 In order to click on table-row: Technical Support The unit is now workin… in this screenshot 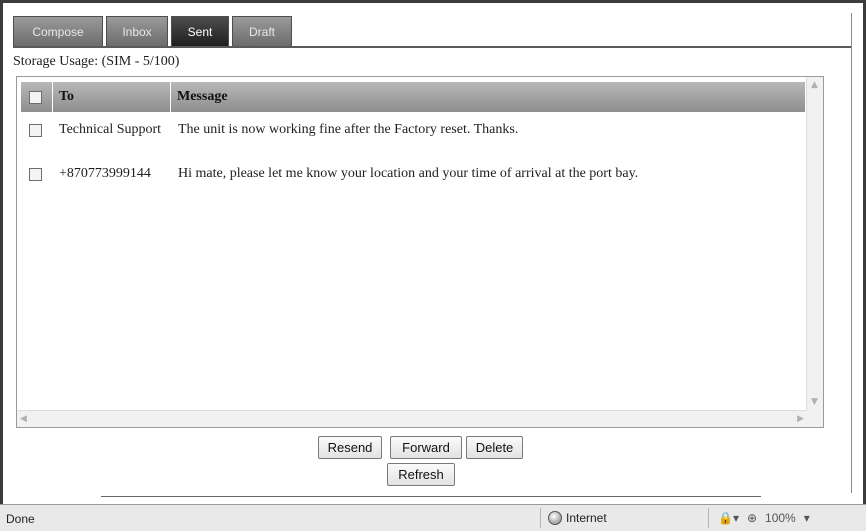, I will do `click(412, 140)`.